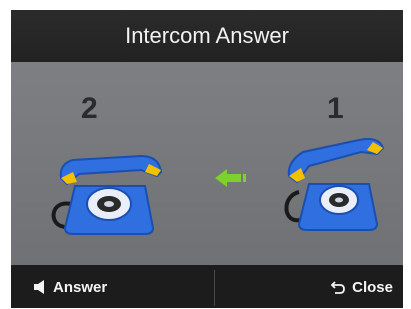 This screenshot has width=411, height=309. What do you see at coordinates (214, 288) in the screenshot?
I see `softkey-divider` at bounding box center [214, 288].